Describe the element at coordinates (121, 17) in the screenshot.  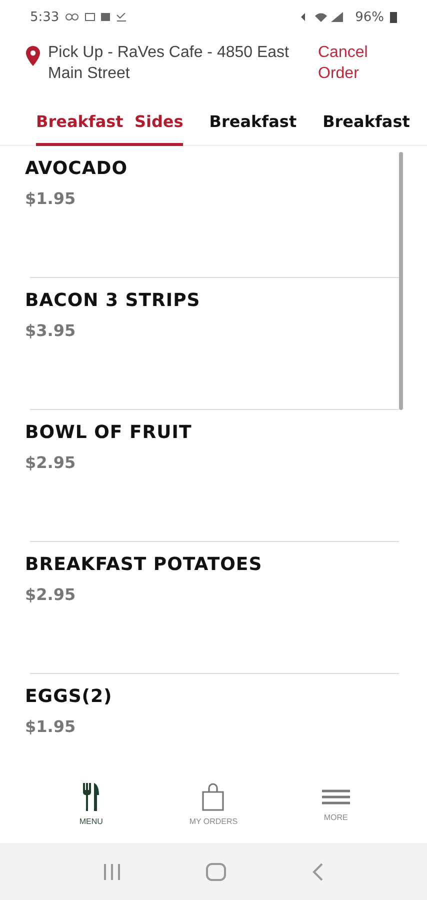
I see `download-check-icon` at that location.